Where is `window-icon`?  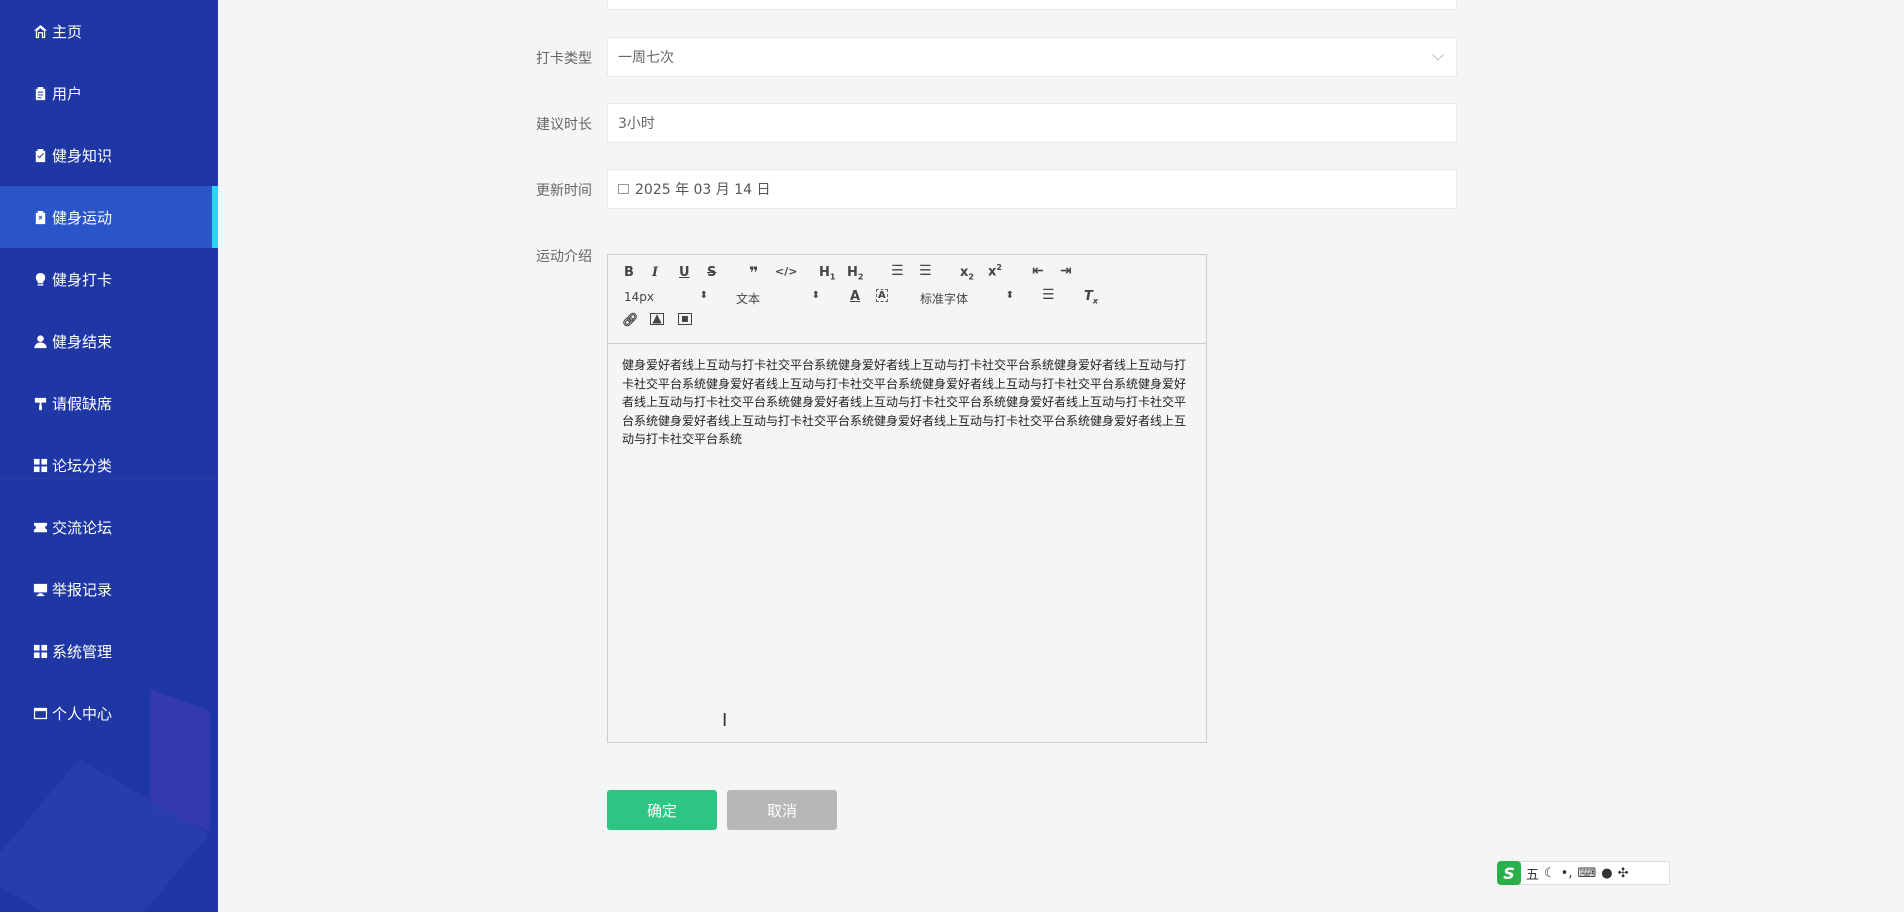
window-icon is located at coordinates (40, 713).